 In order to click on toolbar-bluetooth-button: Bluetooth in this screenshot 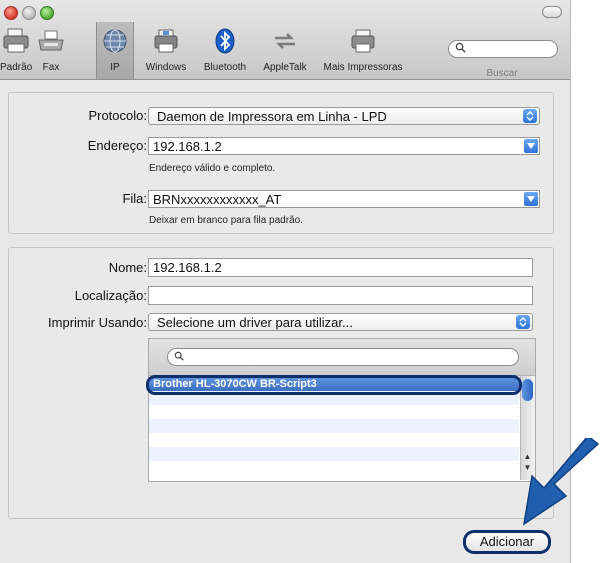, I will do `click(225, 53)`.